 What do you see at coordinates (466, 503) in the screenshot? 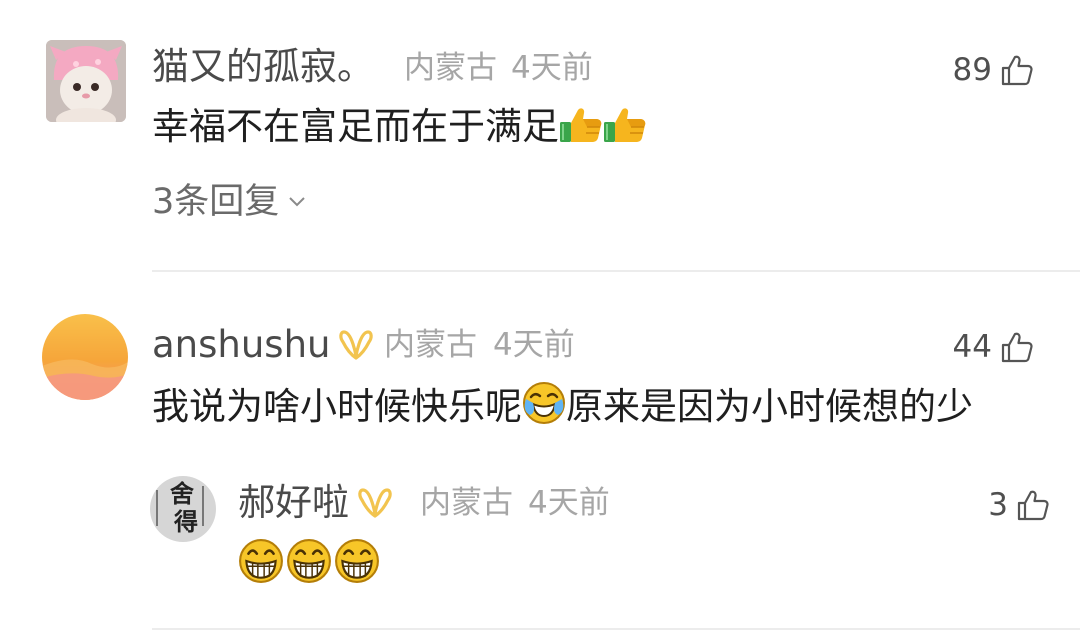
I see `reply-location: 内蒙古` at bounding box center [466, 503].